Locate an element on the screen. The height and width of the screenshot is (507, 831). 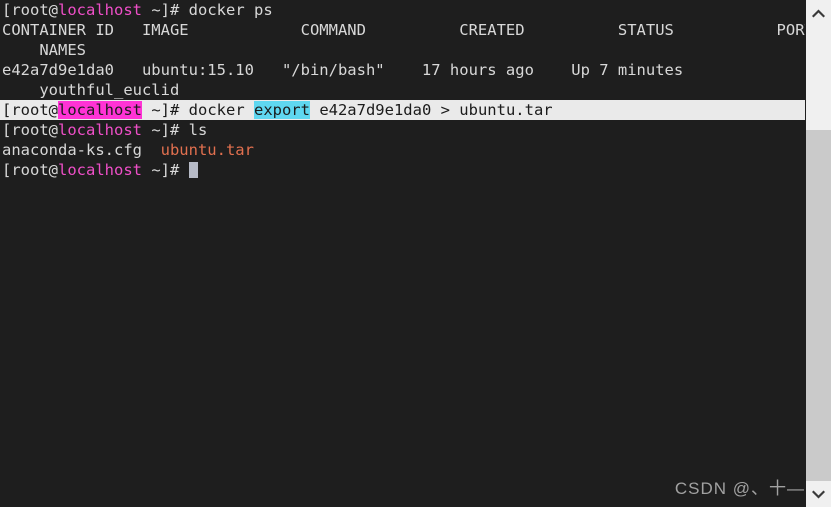
line-table-row-names: youthful_euclid is located at coordinates (402, 90).